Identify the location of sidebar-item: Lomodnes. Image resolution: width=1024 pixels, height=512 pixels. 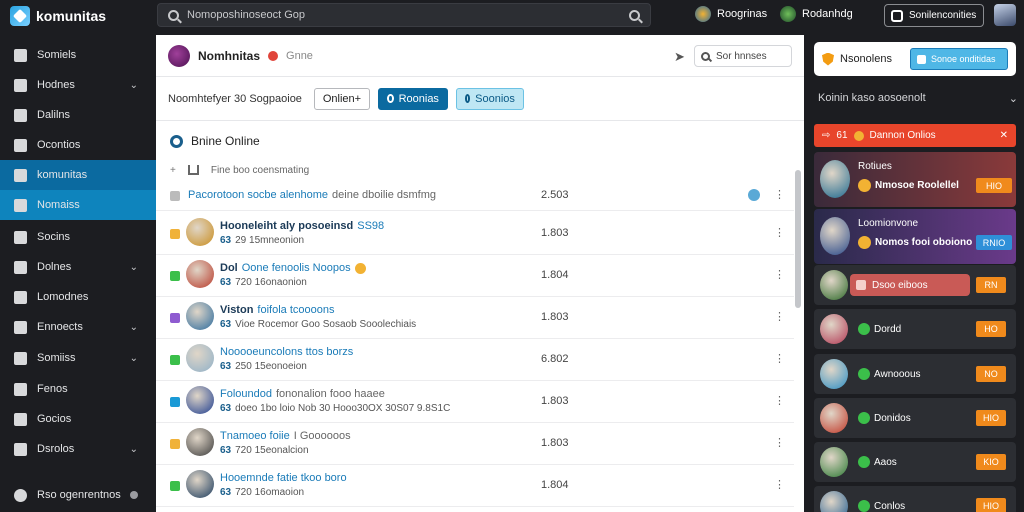
(78, 297).